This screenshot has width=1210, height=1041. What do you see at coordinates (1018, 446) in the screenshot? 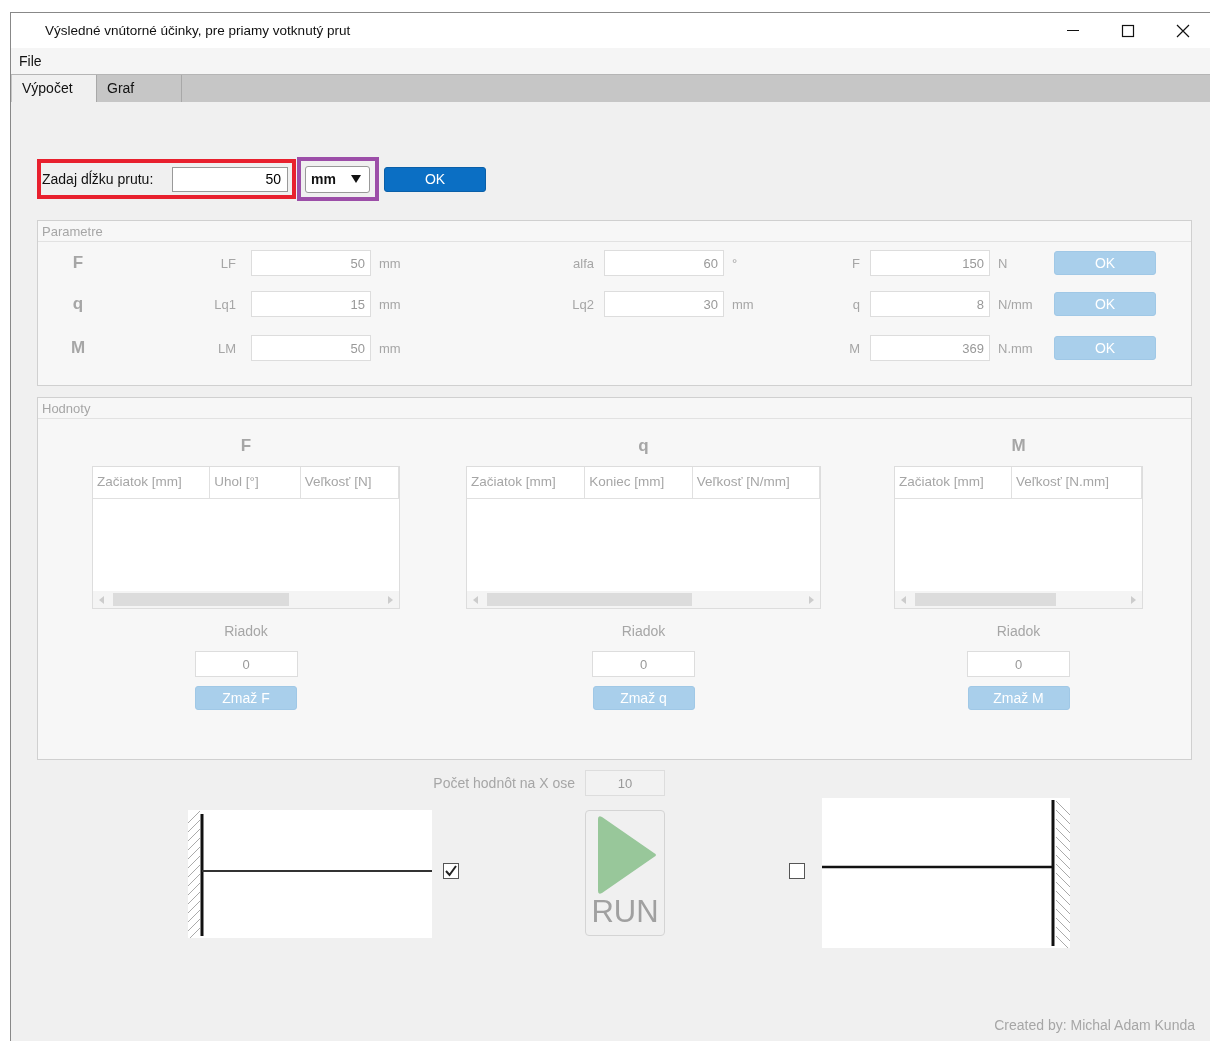
I see `group-title: M` at bounding box center [1018, 446].